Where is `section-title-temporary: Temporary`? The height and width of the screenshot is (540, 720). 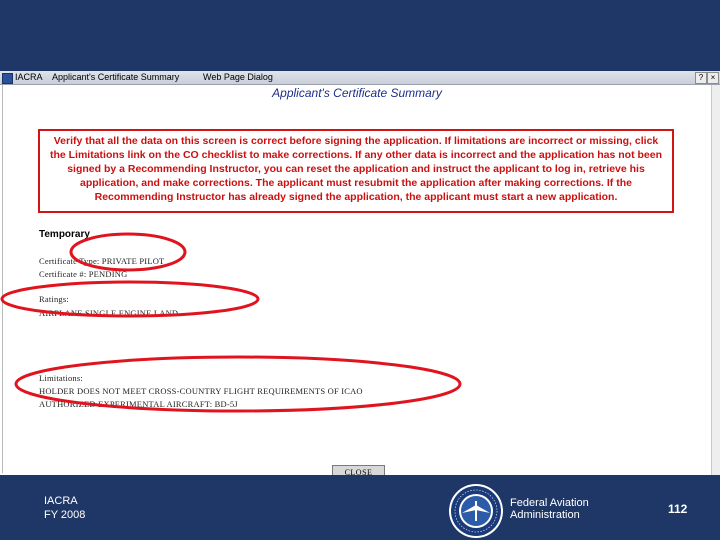 section-title-temporary: Temporary is located at coordinates (64, 234).